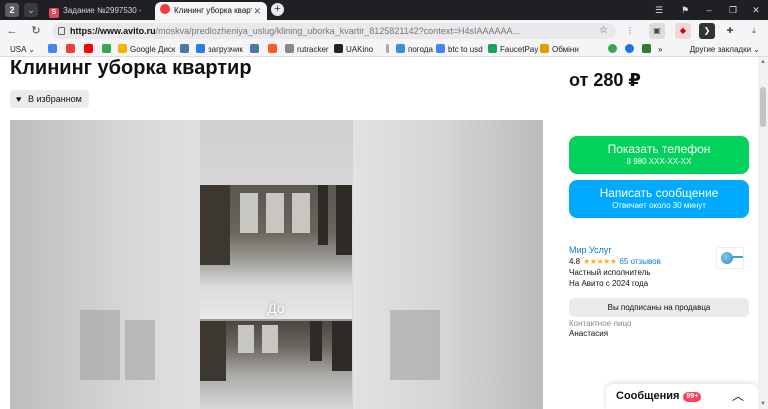 The image size is (768, 409). What do you see at coordinates (683, 31) in the screenshot?
I see `extension-red-icon: ◆` at bounding box center [683, 31].